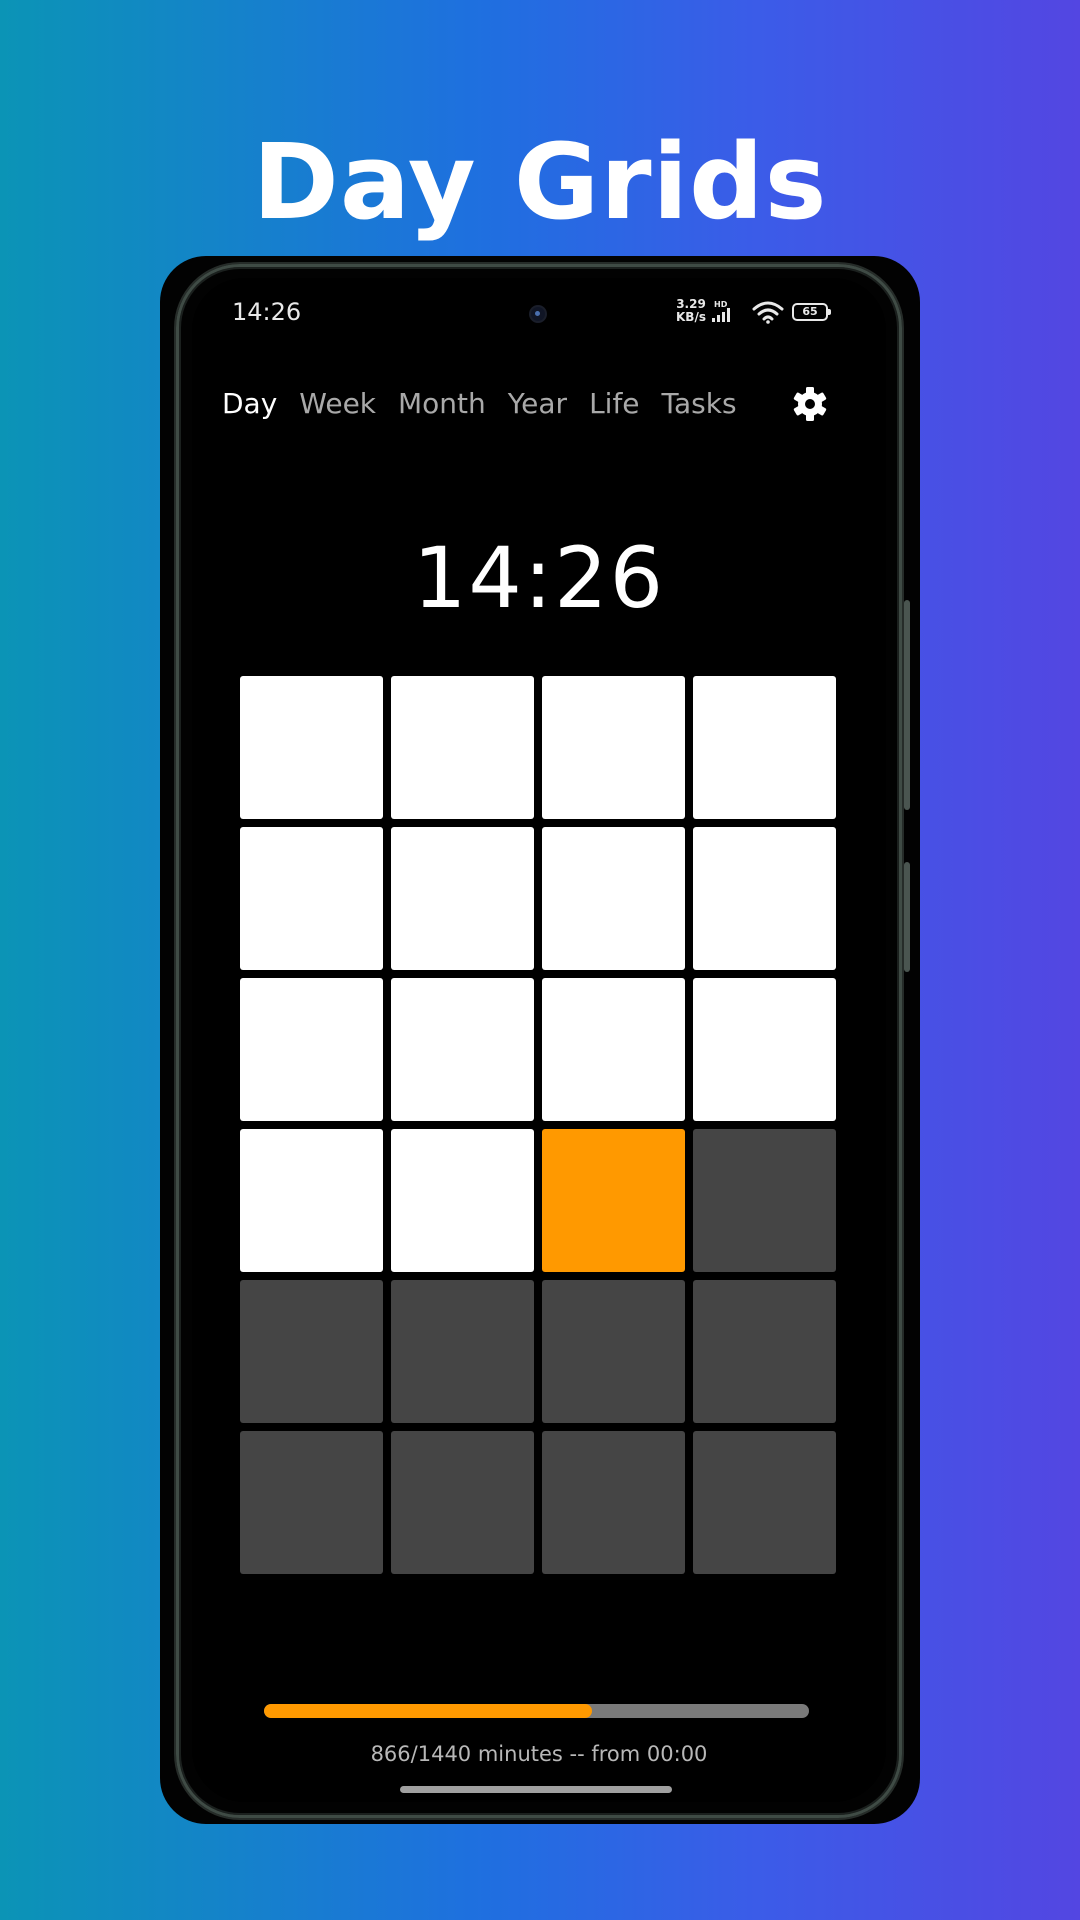  What do you see at coordinates (540, 182) in the screenshot?
I see `promo-headline: Day Grids` at bounding box center [540, 182].